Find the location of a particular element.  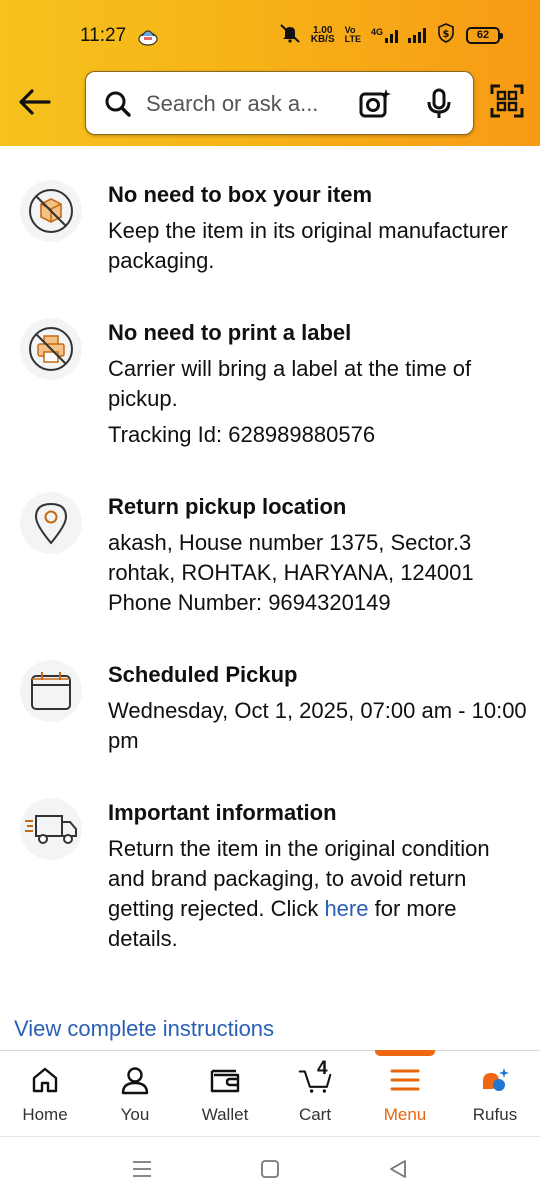

microphone-icon is located at coordinates (439, 104).